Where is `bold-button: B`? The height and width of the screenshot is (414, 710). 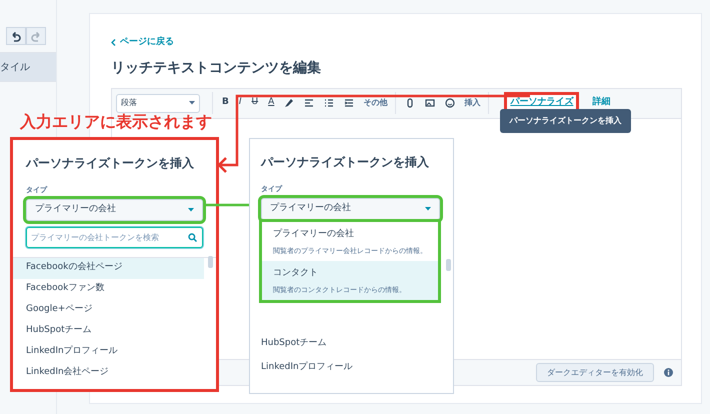 bold-button: B is located at coordinates (225, 103).